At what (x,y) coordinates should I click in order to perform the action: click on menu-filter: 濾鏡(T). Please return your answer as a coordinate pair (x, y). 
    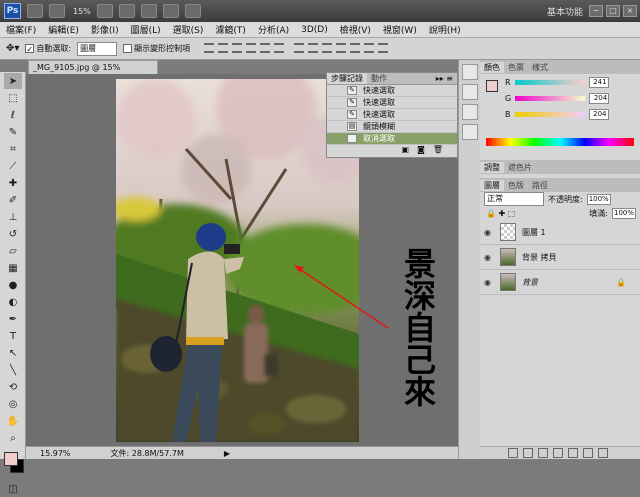
    Looking at the image, I should click on (230, 29).